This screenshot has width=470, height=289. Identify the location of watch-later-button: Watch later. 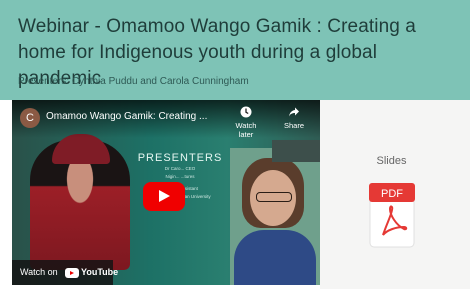
(246, 122).